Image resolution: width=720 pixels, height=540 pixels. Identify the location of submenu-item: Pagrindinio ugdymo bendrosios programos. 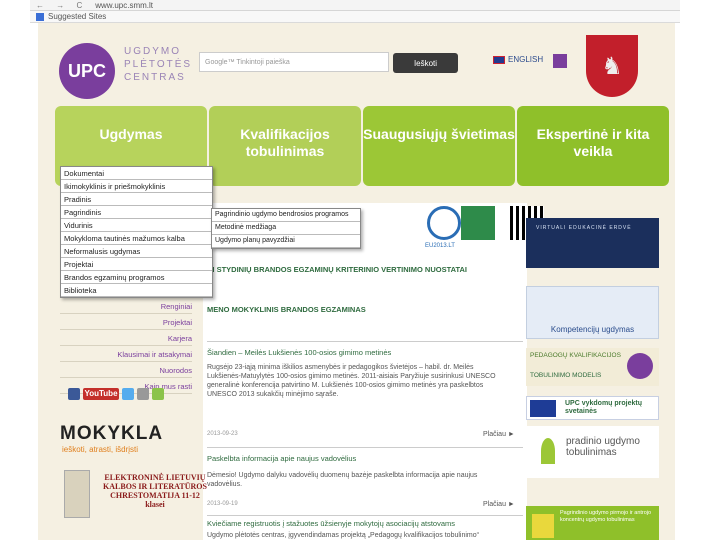
(286, 215).